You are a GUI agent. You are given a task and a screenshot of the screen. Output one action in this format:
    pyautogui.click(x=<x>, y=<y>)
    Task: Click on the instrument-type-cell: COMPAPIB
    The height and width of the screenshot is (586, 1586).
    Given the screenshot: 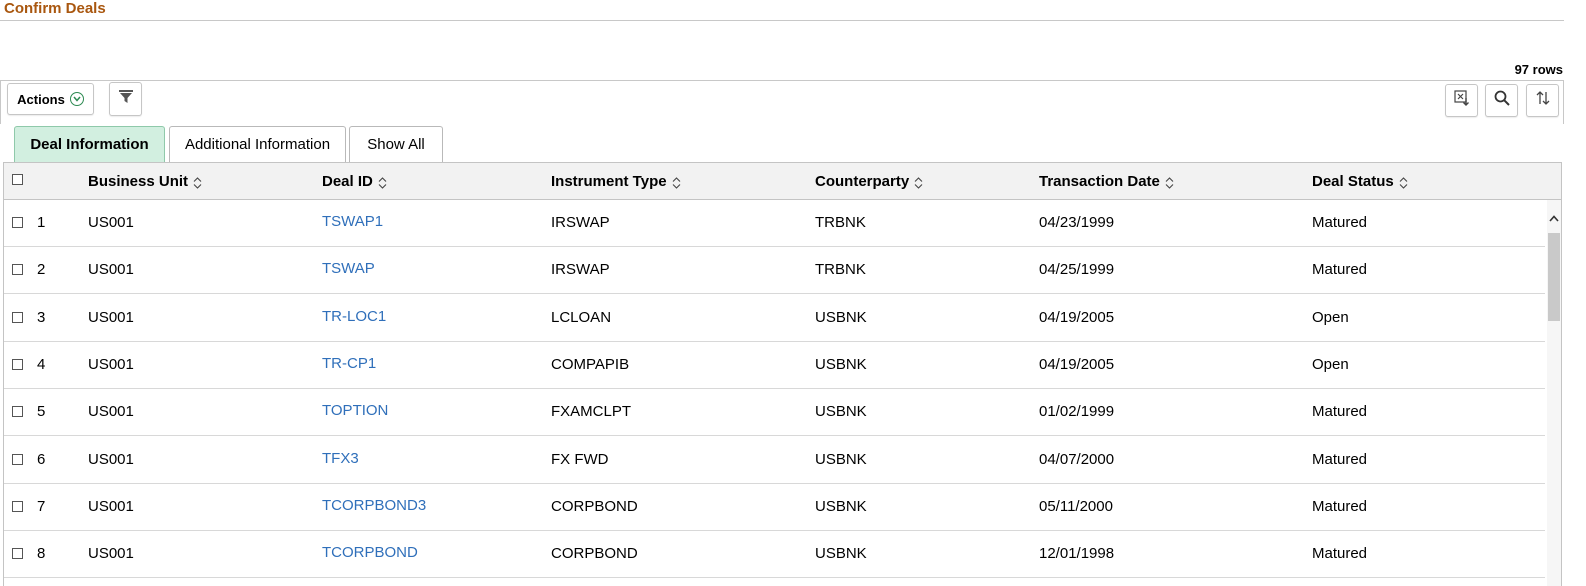 What is the action you would take?
    pyautogui.click(x=590, y=364)
    